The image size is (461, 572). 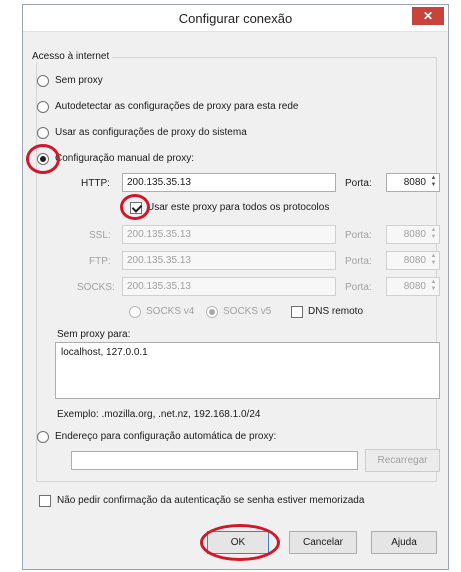 What do you see at coordinates (358, 261) in the screenshot?
I see `ftp-port-label: Porta:` at bounding box center [358, 261].